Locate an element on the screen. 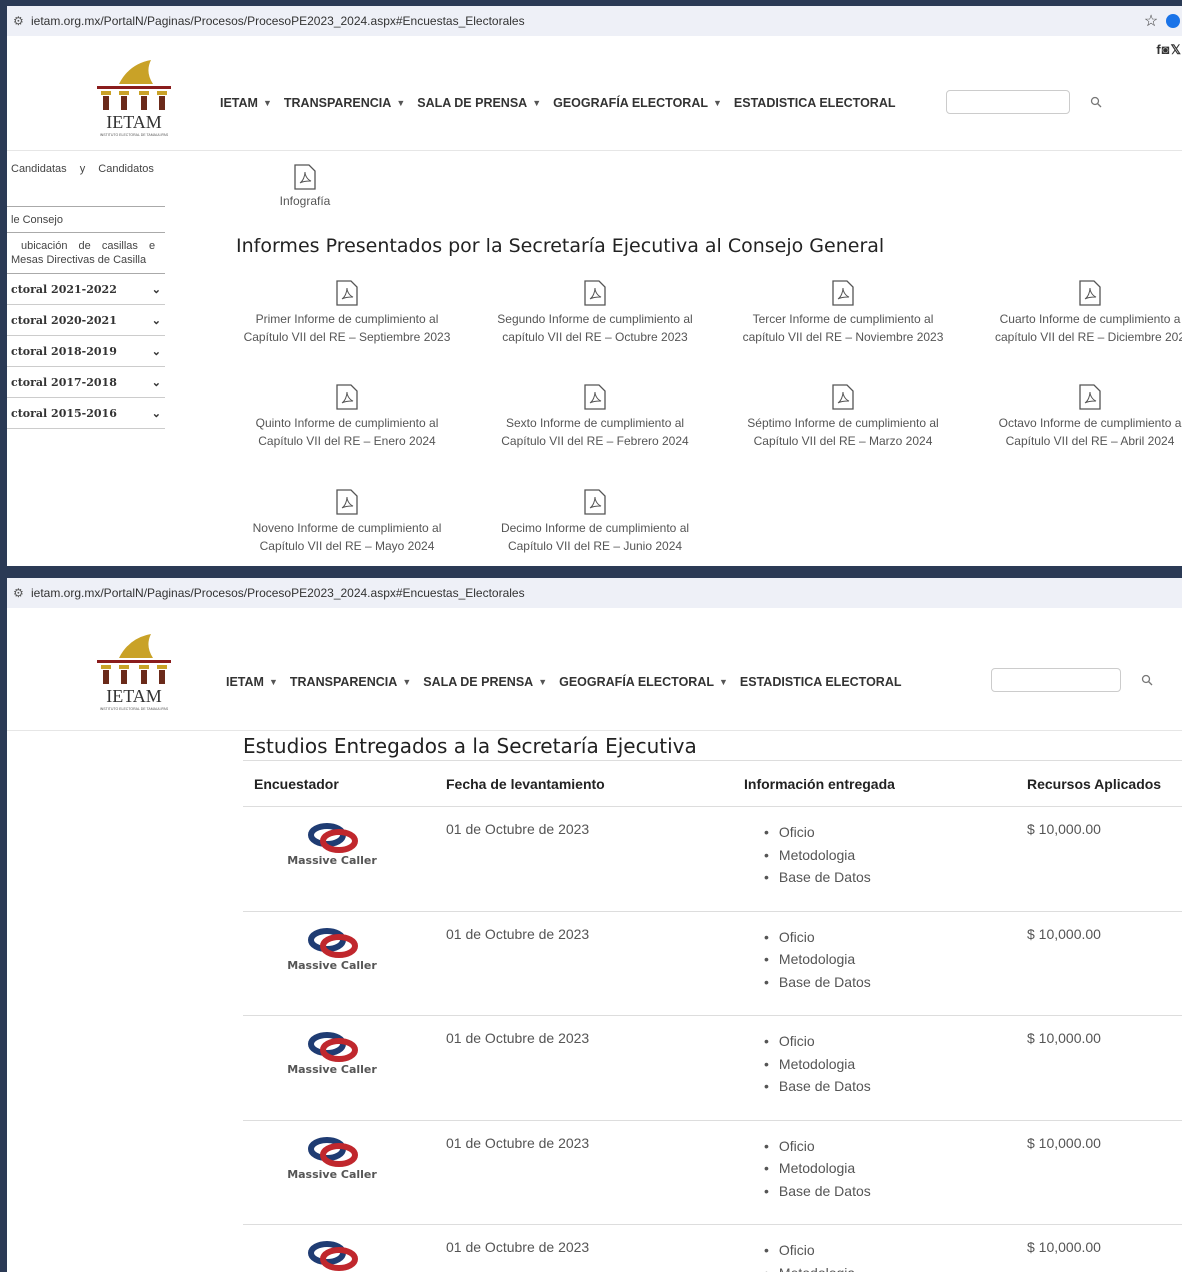  sidebar-process-2017-2018: ctoral 2017-2018 ⌄ is located at coordinates (86, 382).